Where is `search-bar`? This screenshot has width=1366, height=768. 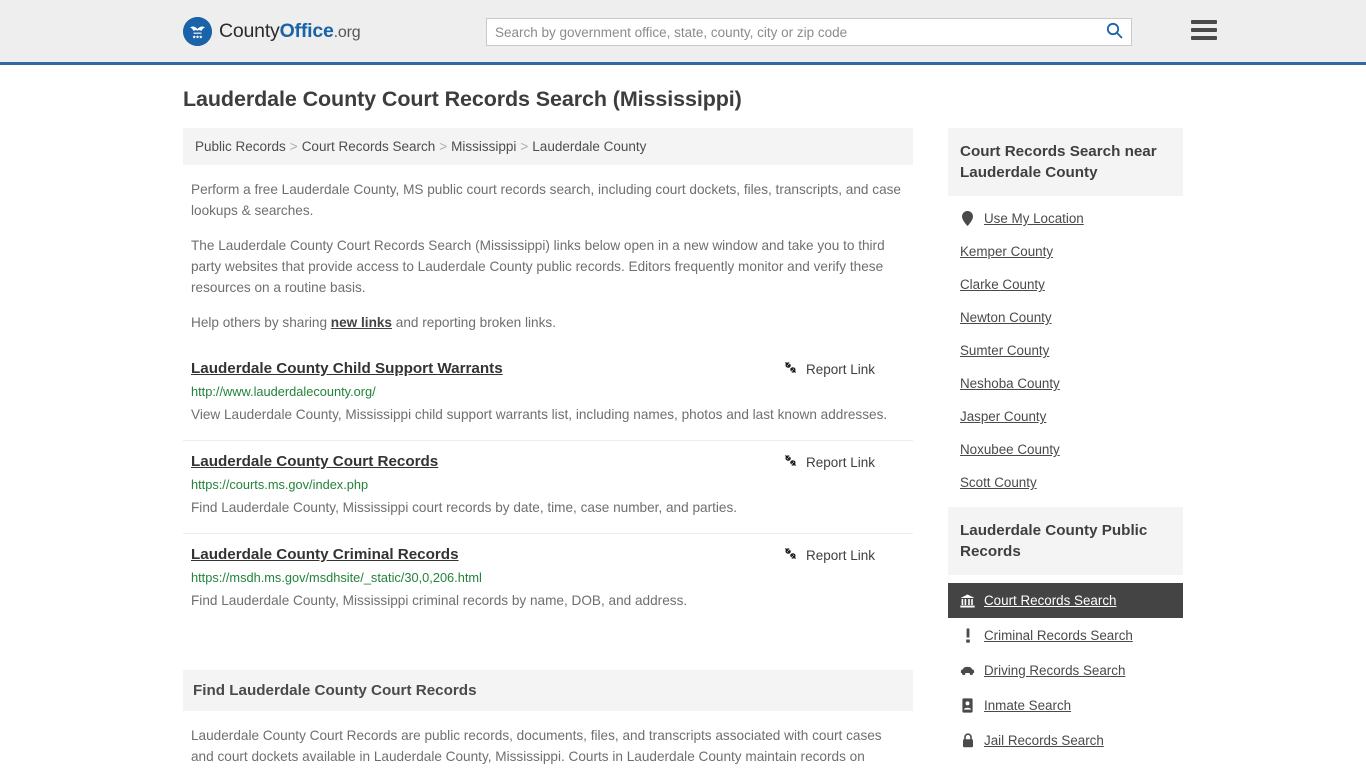
search-bar is located at coordinates (809, 32).